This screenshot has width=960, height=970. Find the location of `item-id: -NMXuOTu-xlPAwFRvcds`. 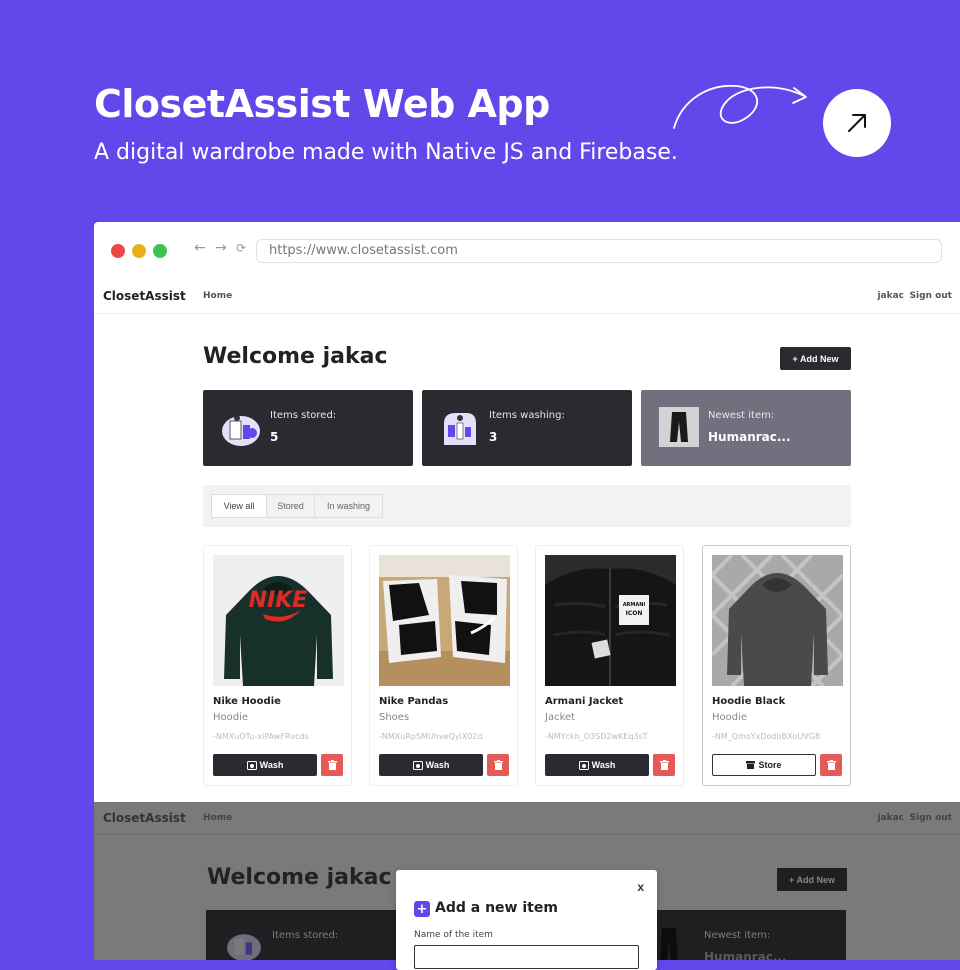

item-id: -NMXuOTu-xlPAwFRvcds is located at coordinates (261, 736).